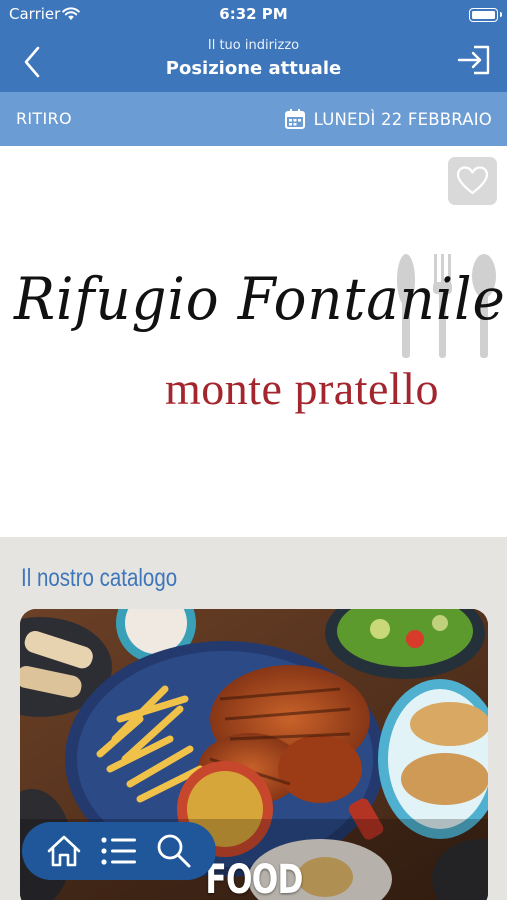 This screenshot has width=507, height=900. I want to click on list-tab-button, so click(119, 851).